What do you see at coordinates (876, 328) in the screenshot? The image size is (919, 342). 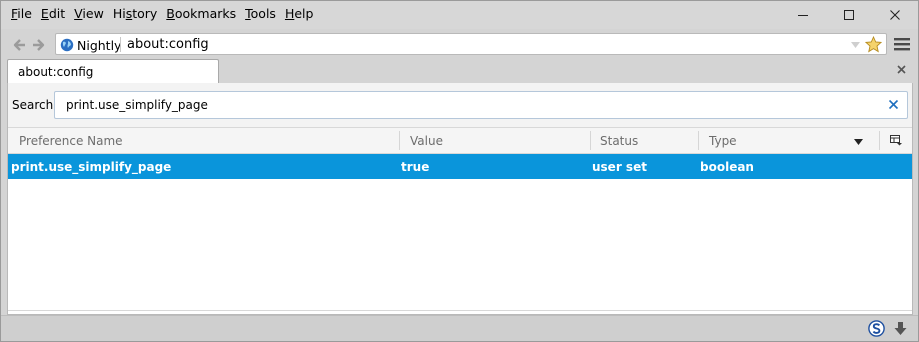 I see `s-extension-icon` at bounding box center [876, 328].